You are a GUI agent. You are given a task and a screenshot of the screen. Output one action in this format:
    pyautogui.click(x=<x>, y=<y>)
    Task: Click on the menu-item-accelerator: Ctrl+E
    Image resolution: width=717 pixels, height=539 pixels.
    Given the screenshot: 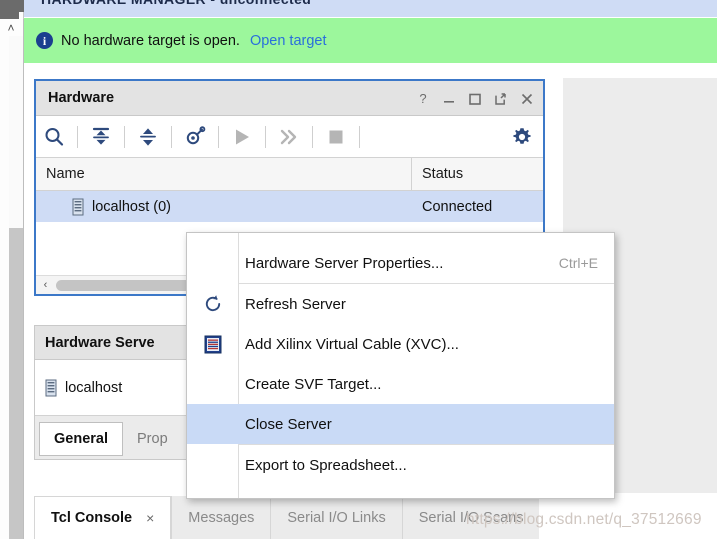 What is the action you would take?
    pyautogui.click(x=578, y=263)
    